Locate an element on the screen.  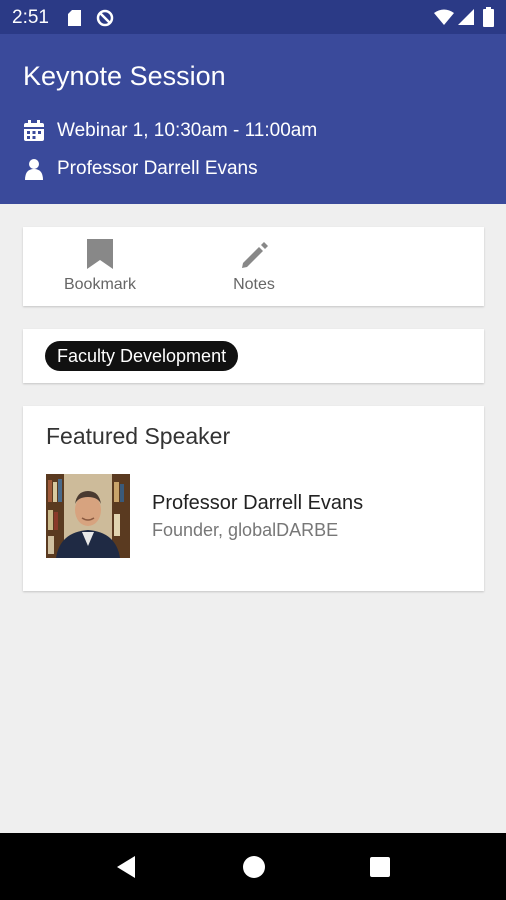
session-schedule: Webinar 1, 10:30am - 11:00am is located at coordinates (187, 130).